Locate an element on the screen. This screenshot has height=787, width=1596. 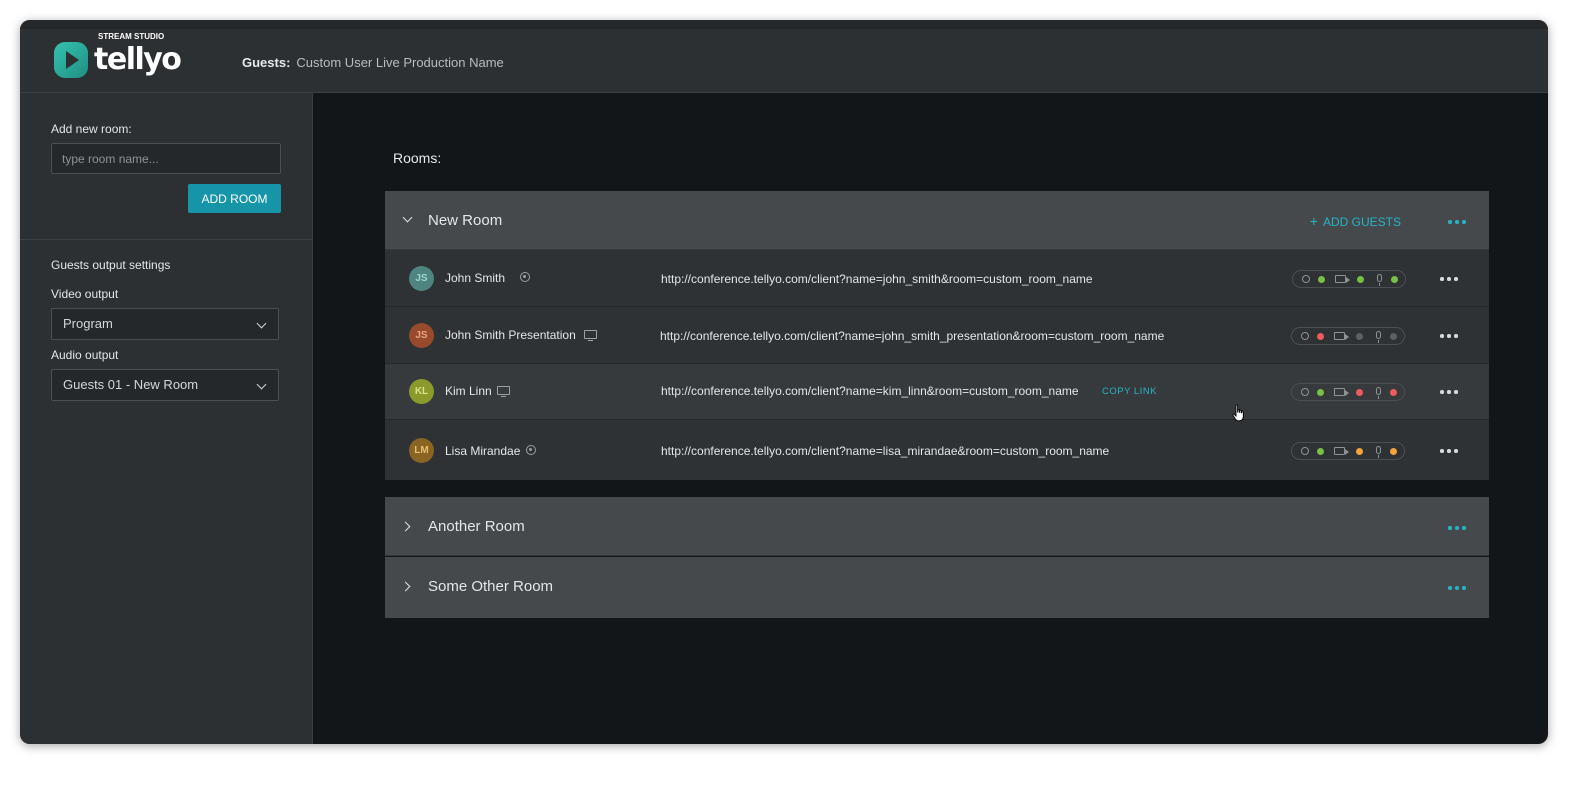
guest-name: John Smith is located at coordinates (475, 278).